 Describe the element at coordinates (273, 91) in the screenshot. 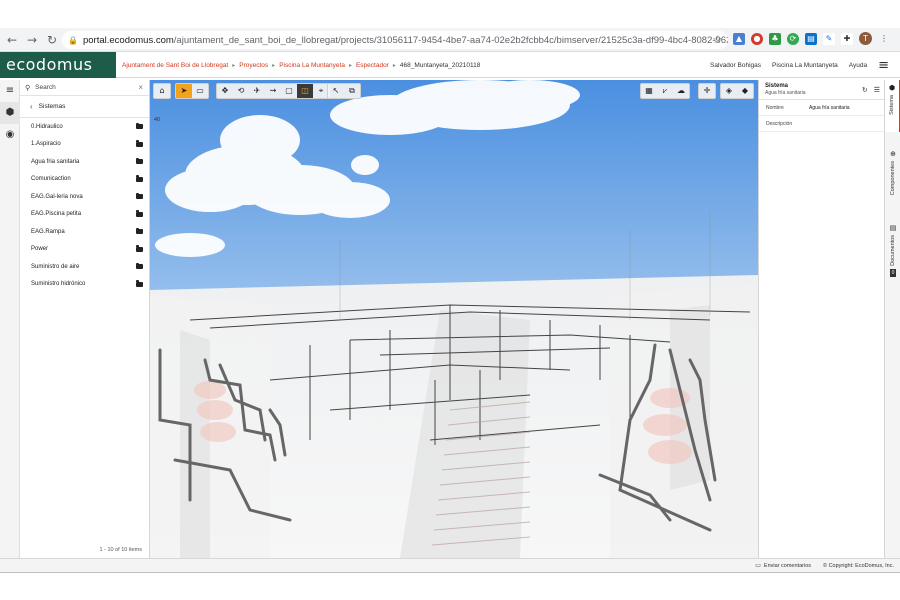

I see `walk-icon: ⇝` at that location.